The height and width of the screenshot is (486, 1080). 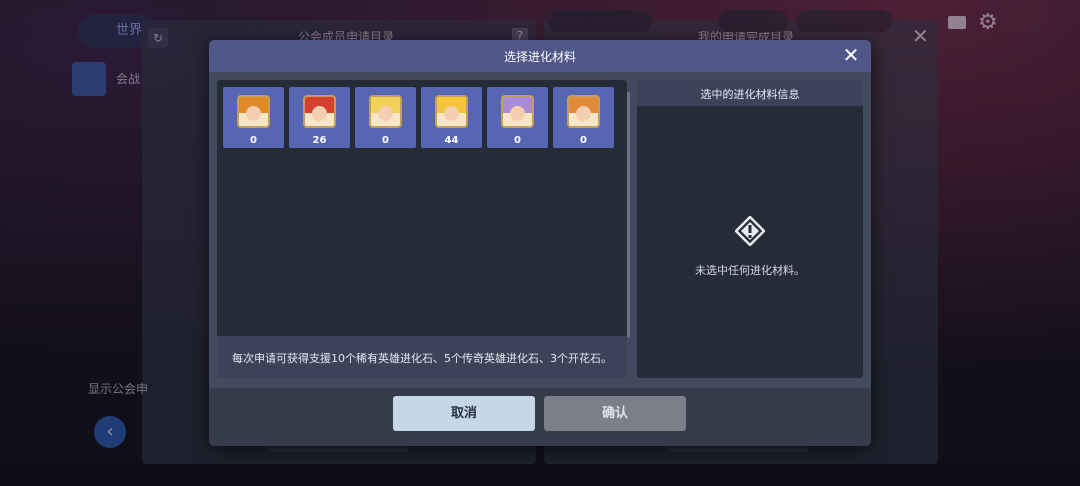 I want to click on selected-panel-header: 选中的进化材料信息, so click(x=750, y=93).